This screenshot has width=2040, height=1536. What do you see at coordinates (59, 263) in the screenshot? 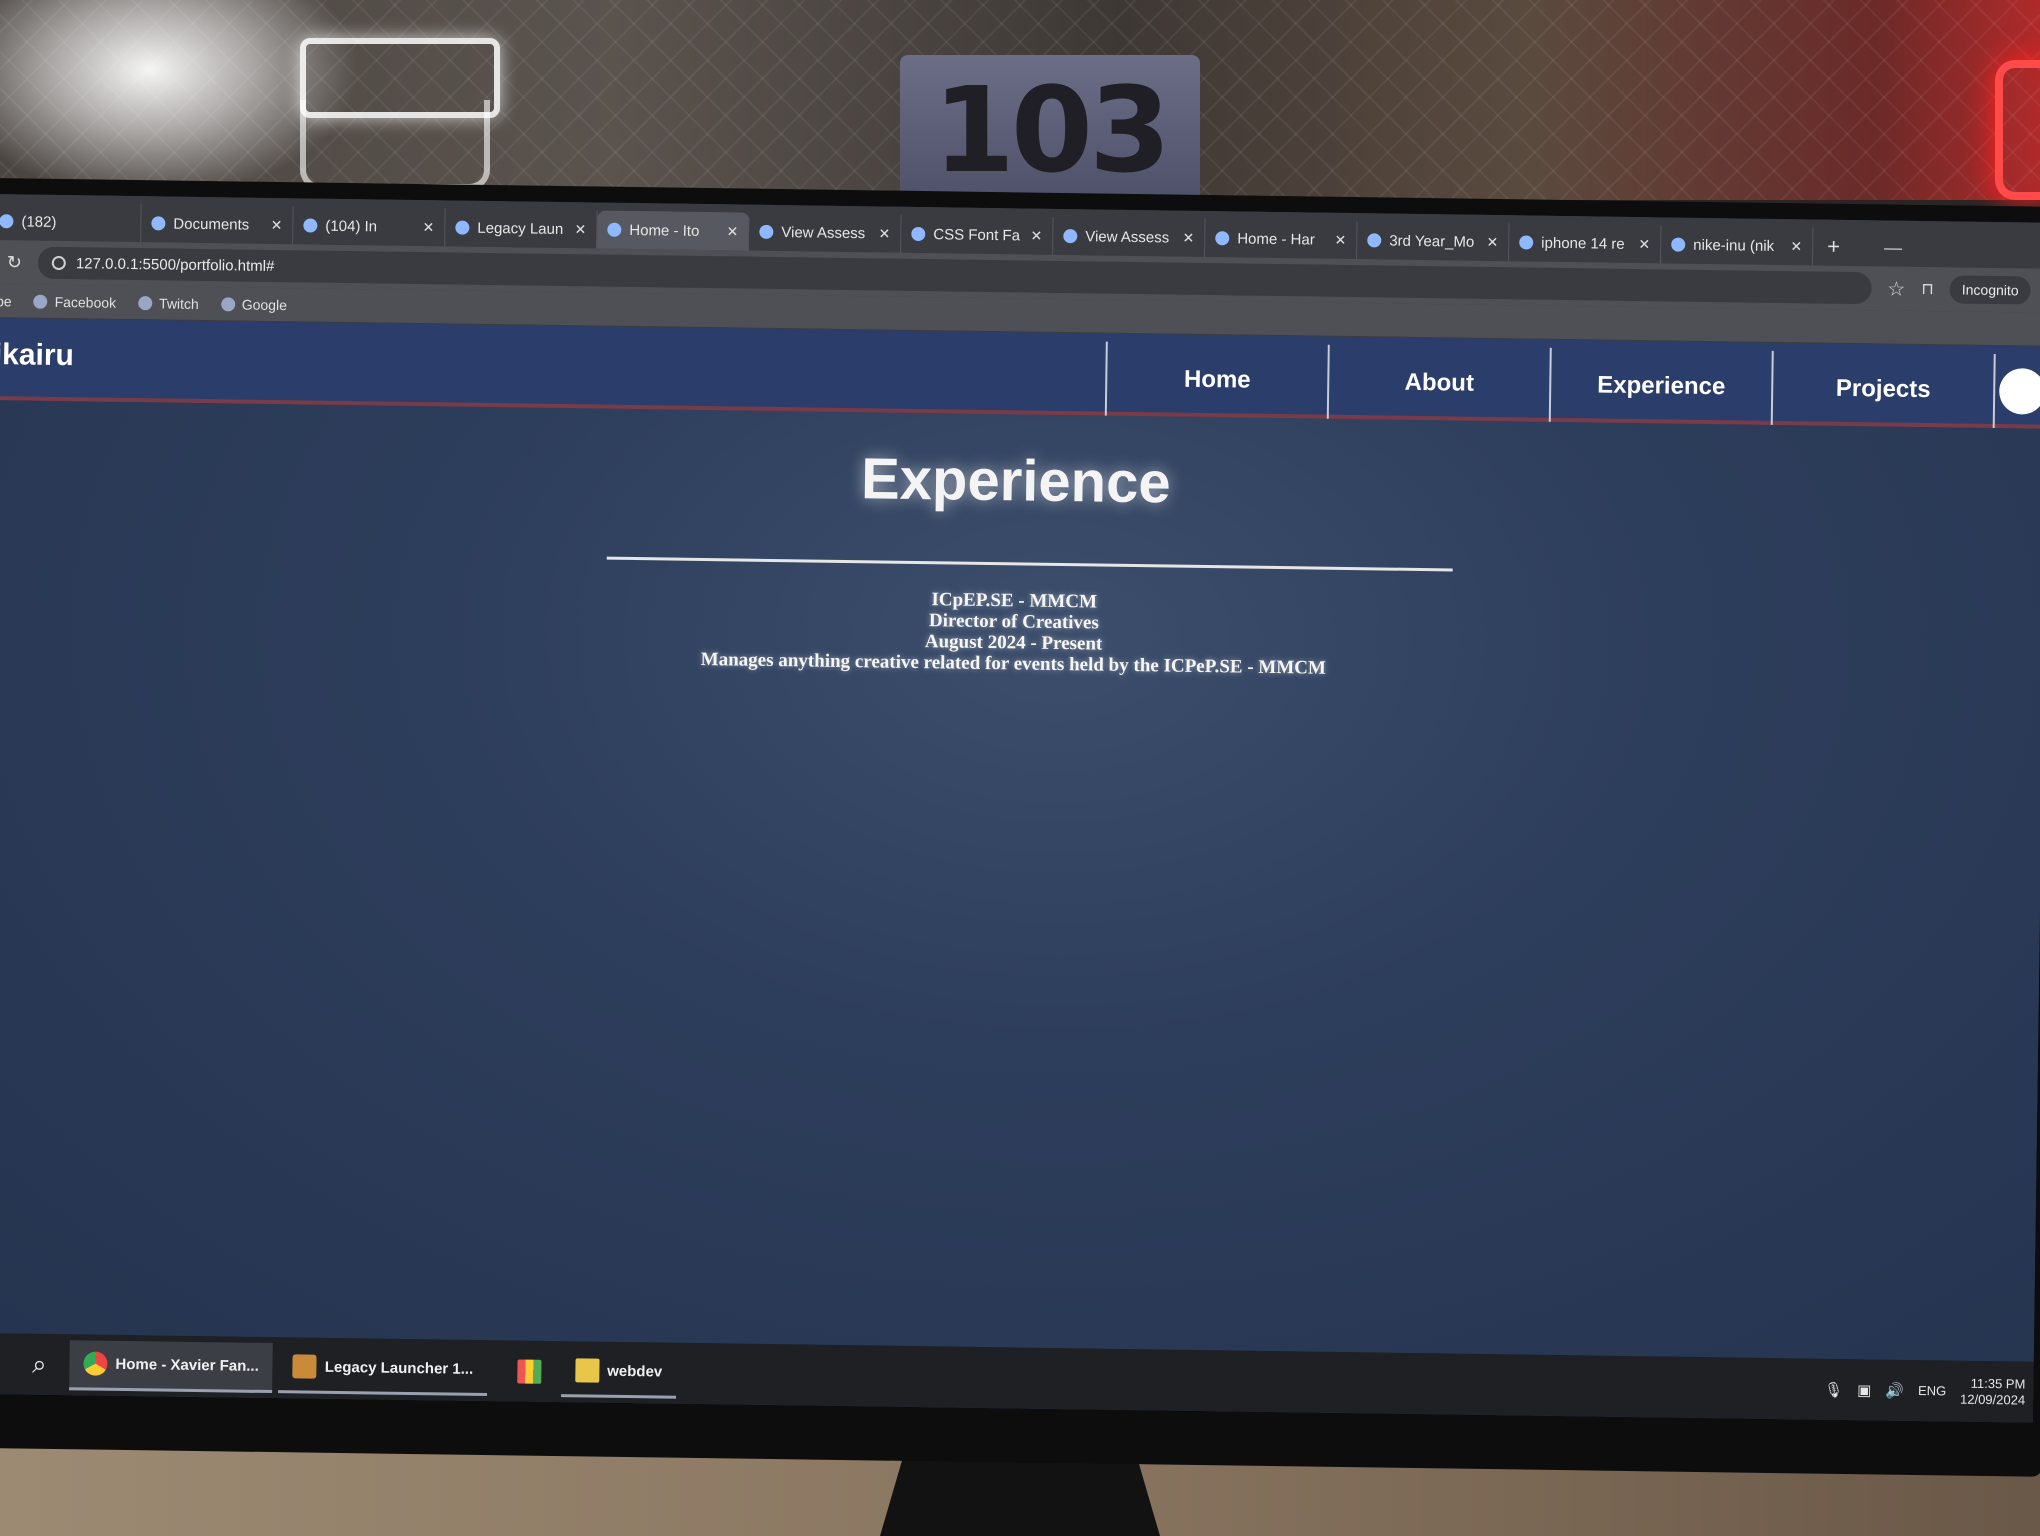
I see `site-info-icon` at bounding box center [59, 263].